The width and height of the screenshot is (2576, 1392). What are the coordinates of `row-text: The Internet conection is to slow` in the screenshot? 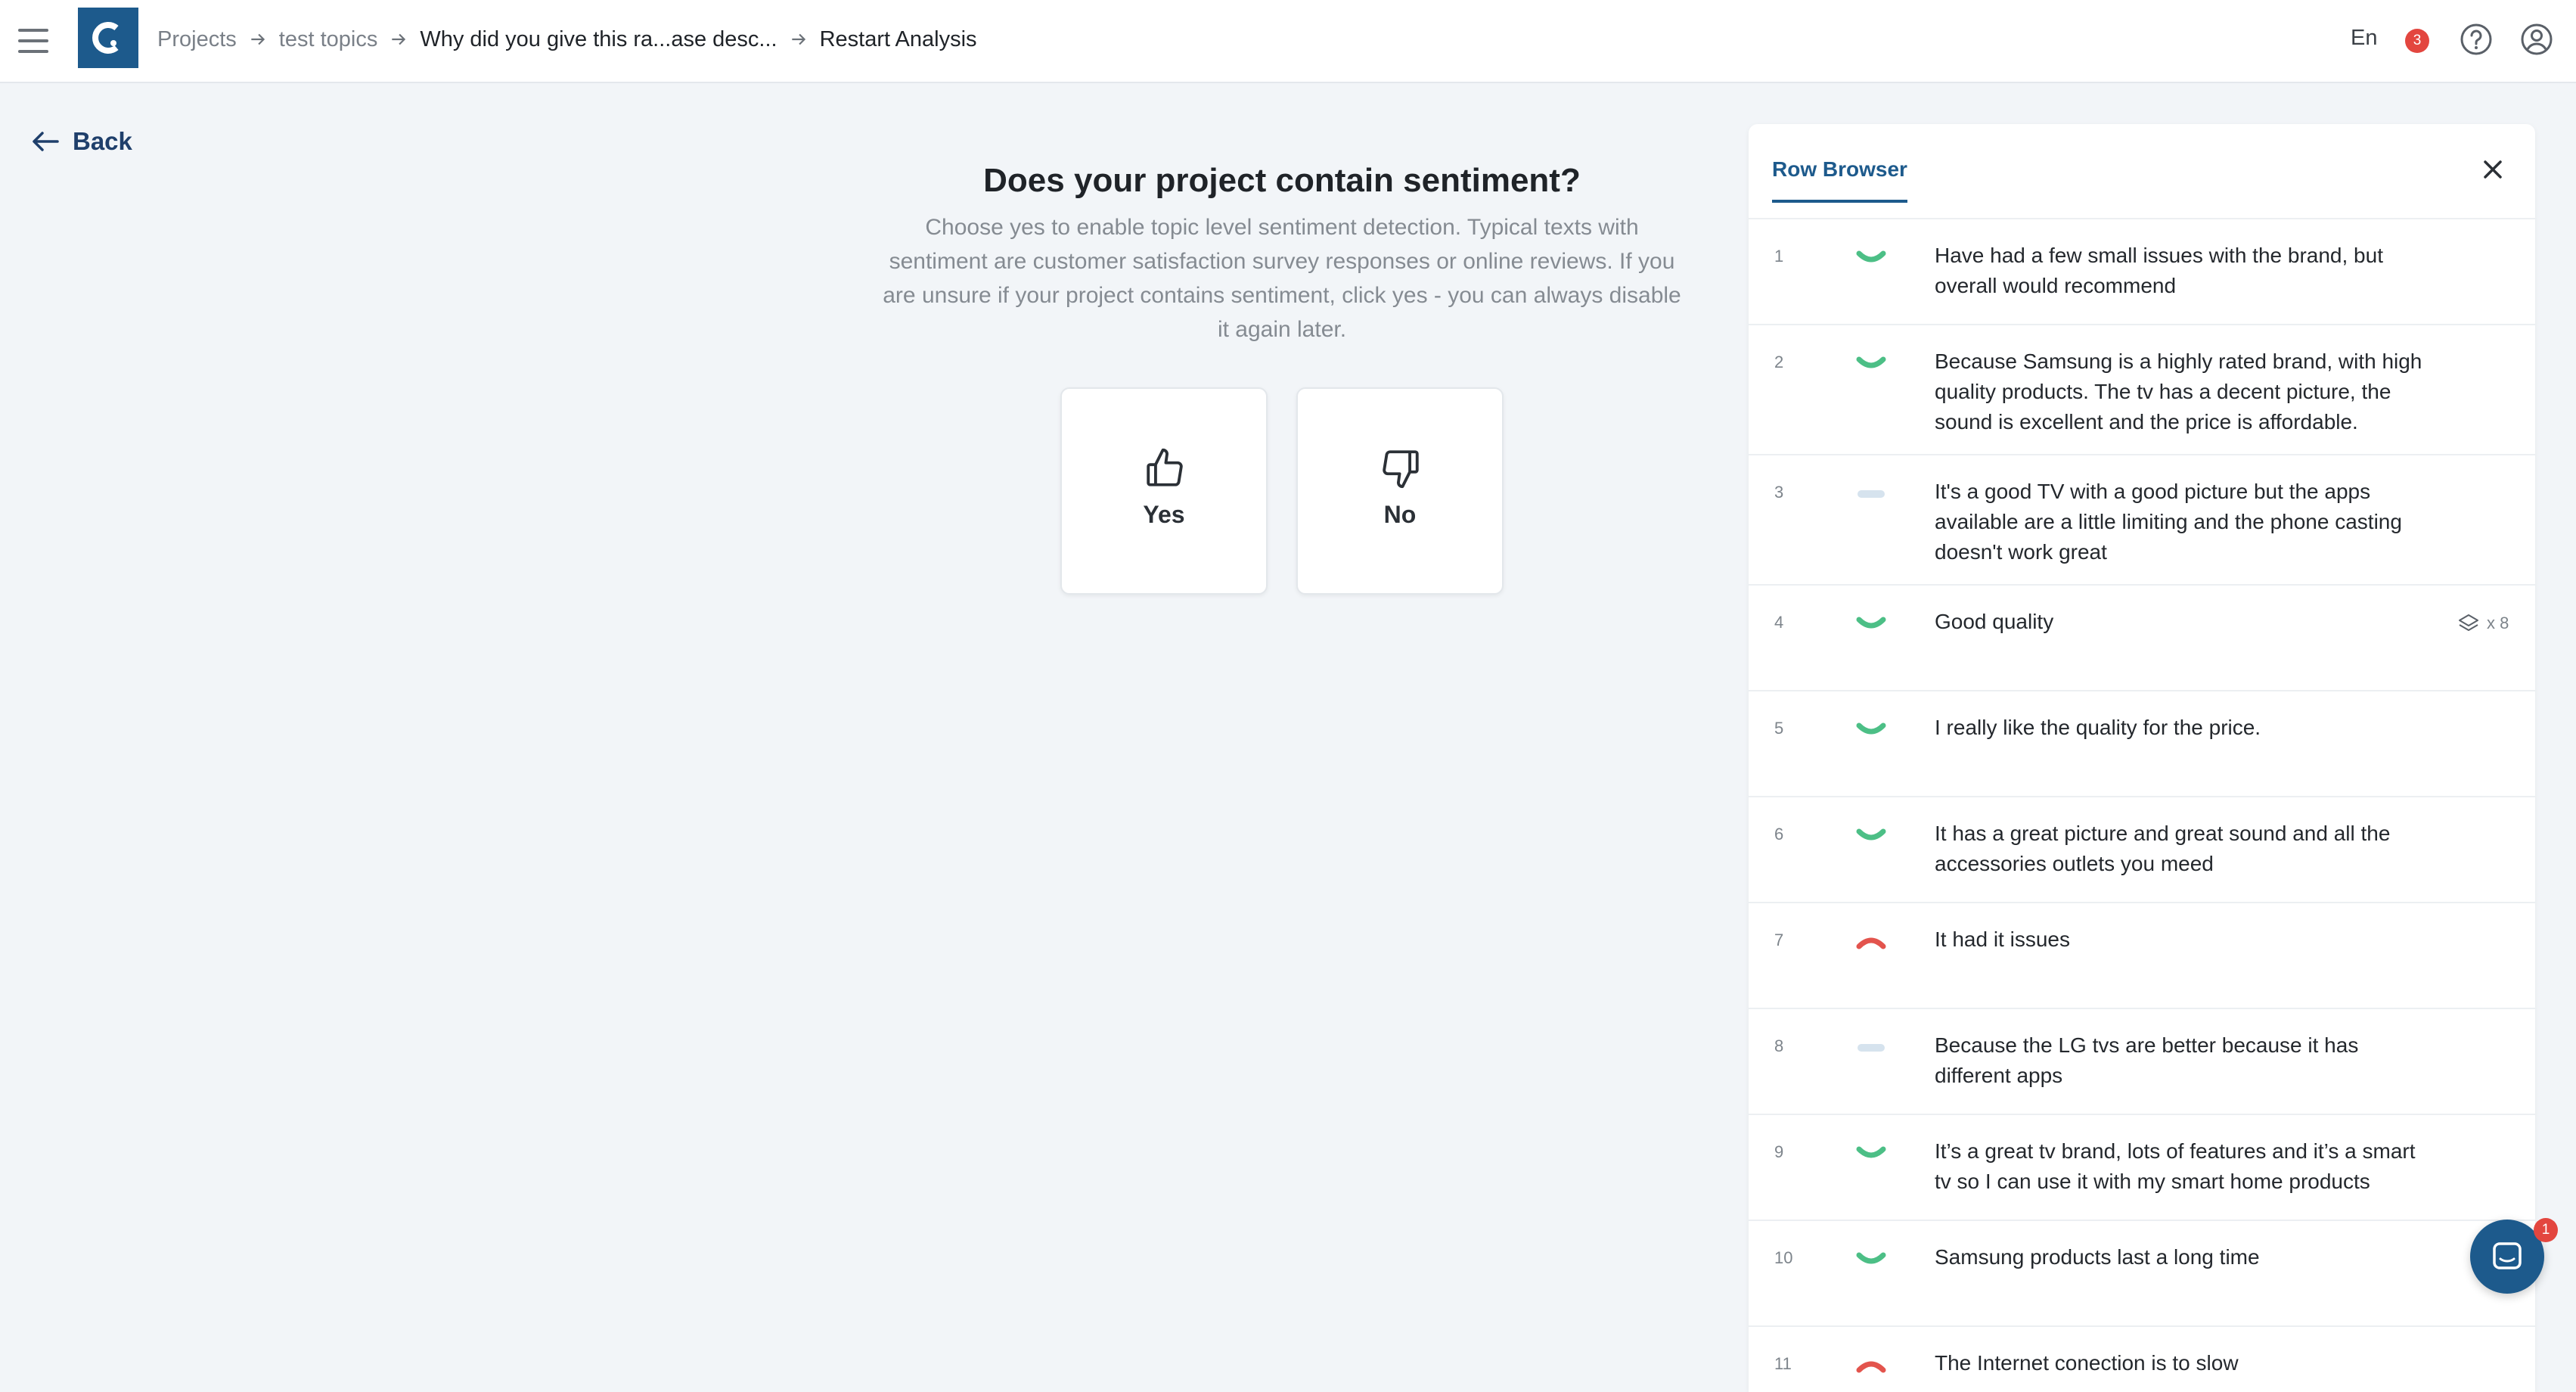 It's located at (2087, 1363).